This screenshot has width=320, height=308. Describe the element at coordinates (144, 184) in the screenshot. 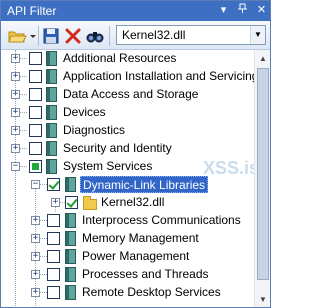

I see `tree-item-label: Dynamic-Link Libraries` at that location.